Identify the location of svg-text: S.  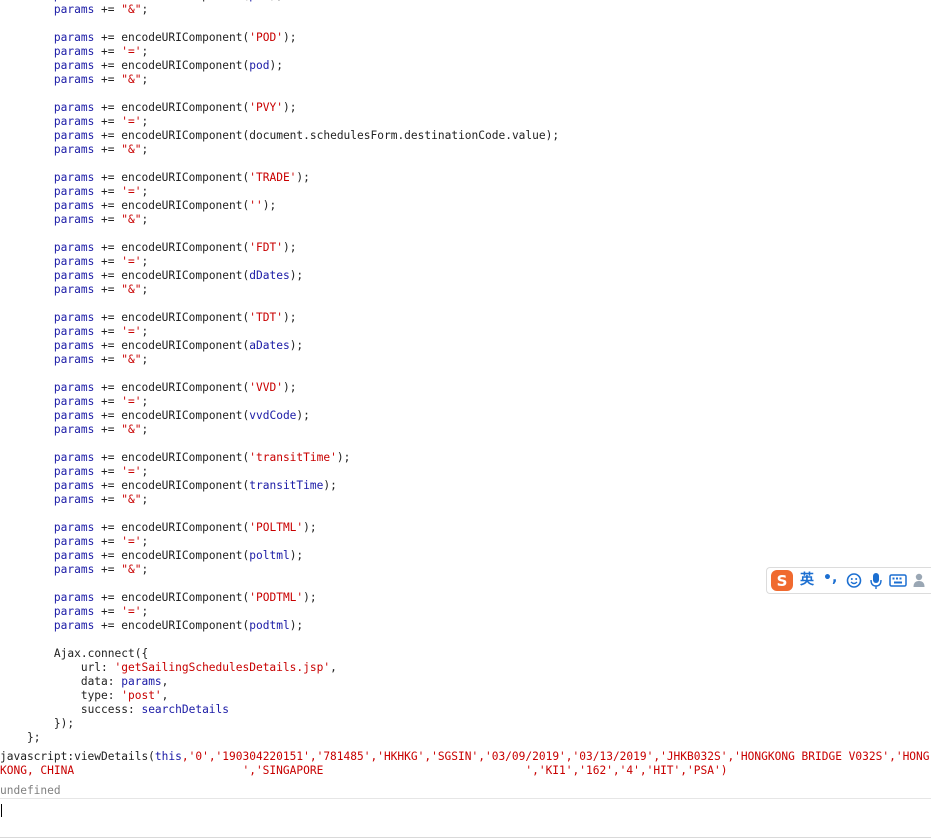
(782, 581).